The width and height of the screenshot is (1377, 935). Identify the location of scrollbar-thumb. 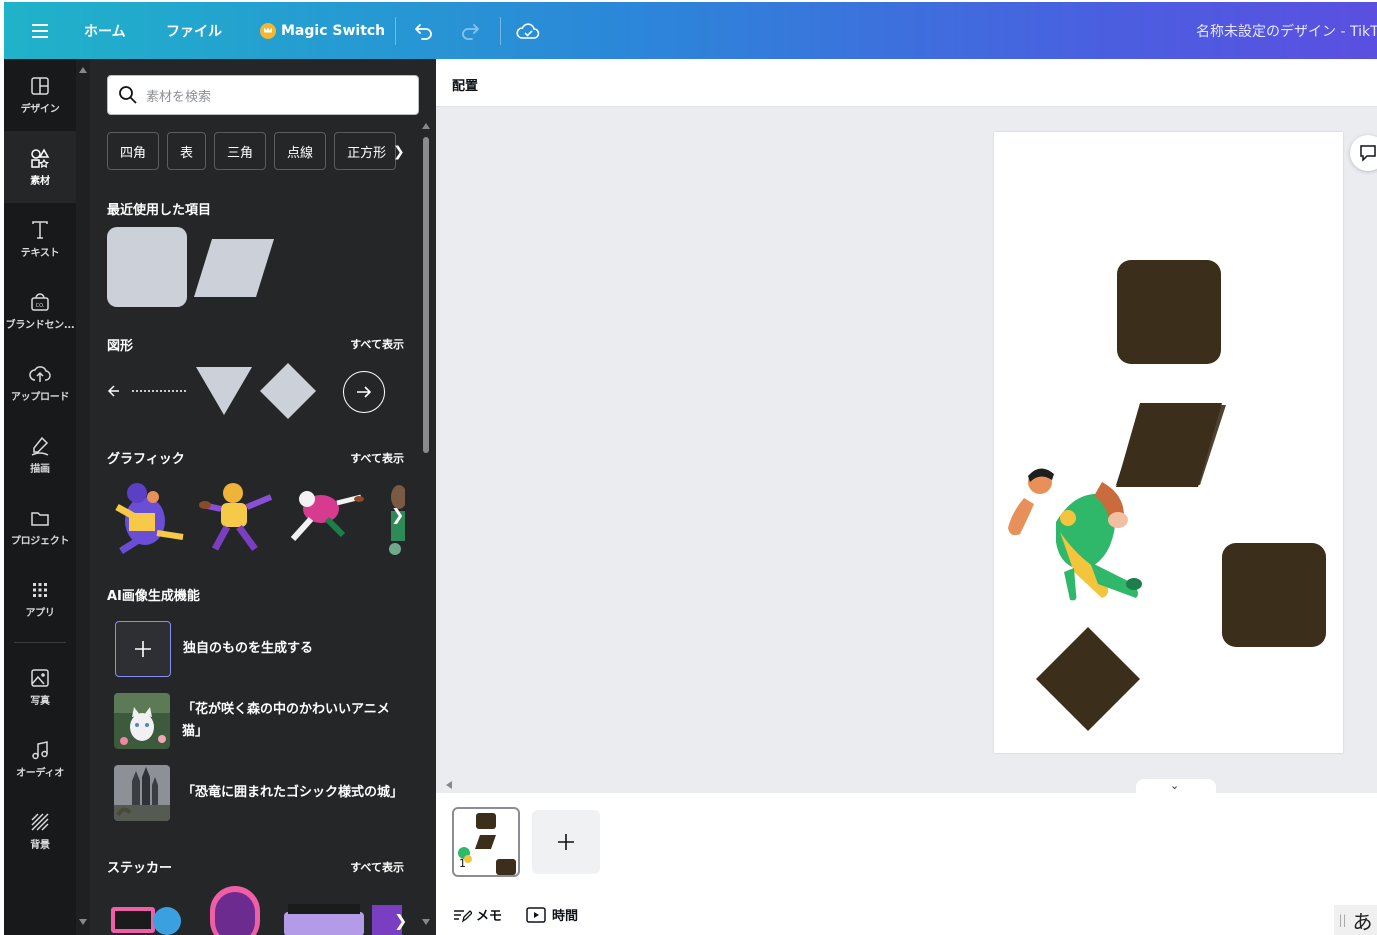
(426, 295).